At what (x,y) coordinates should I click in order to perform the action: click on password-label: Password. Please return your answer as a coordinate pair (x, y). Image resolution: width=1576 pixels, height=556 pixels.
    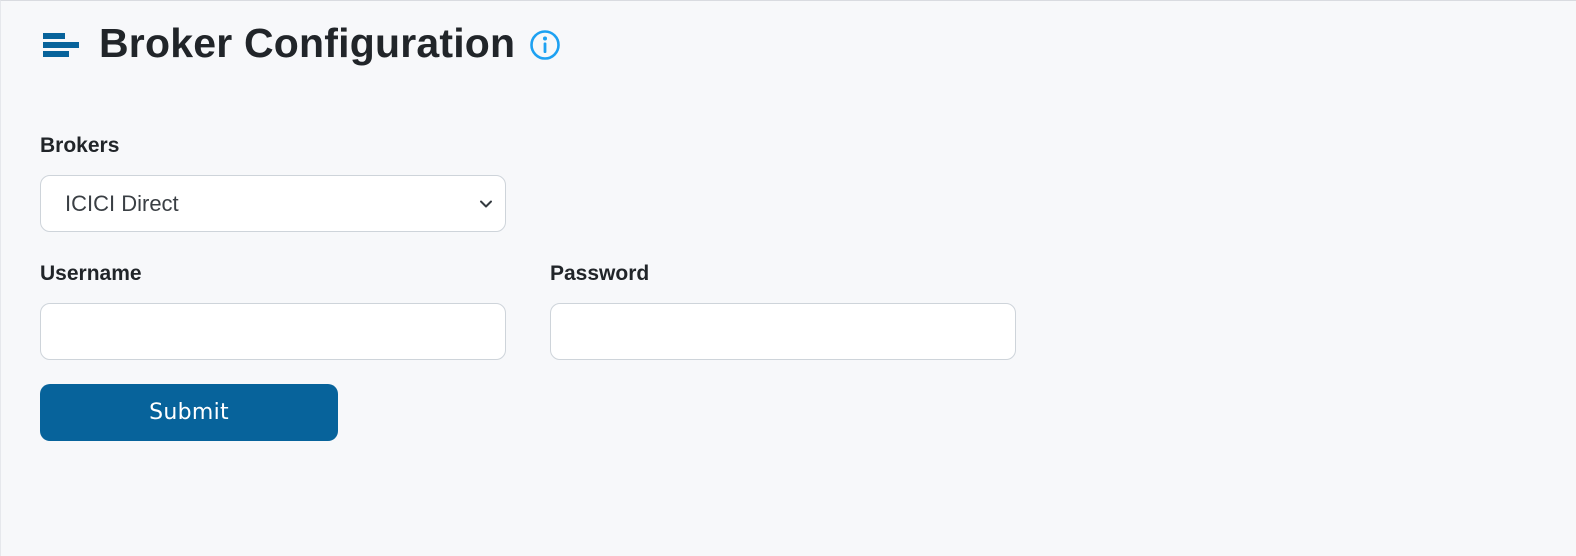
    Looking at the image, I should click on (600, 273).